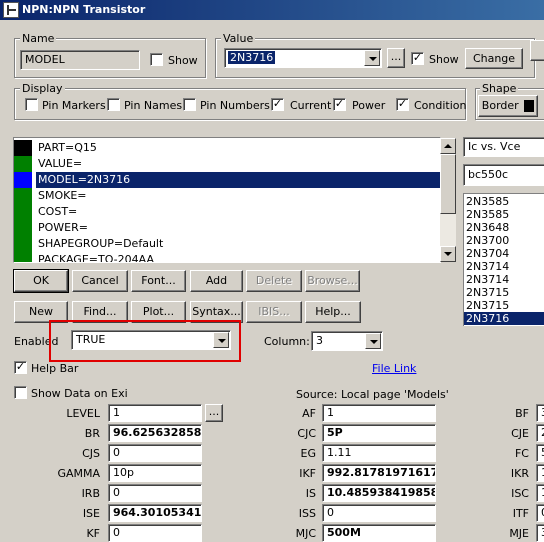 This screenshot has height=542, width=544. Describe the element at coordinates (448, 254) in the screenshot. I see `scroll-down-arrow` at that location.